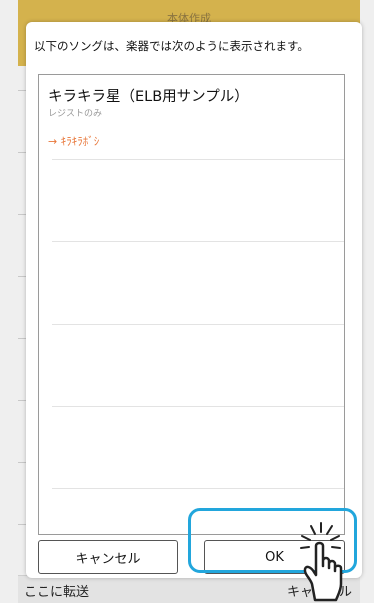 Image resolution: width=374 pixels, height=603 pixels. What do you see at coordinates (148, 97) in the screenshot?
I see `song-title: キラキラ星（ELB用サンプル）` at bounding box center [148, 97].